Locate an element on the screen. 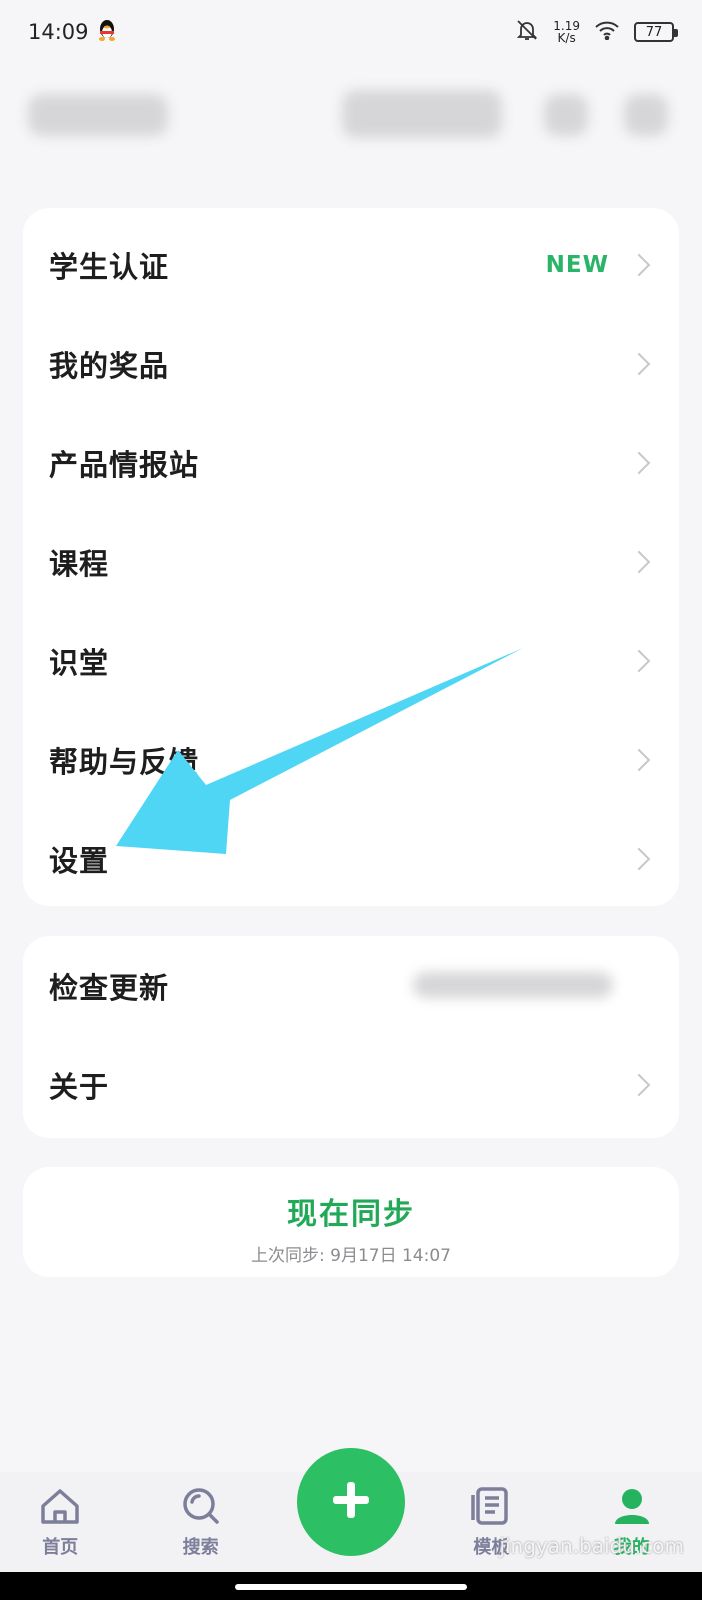 The width and height of the screenshot is (702, 1600). nav-home-label: 首页 is located at coordinates (60, 1547).